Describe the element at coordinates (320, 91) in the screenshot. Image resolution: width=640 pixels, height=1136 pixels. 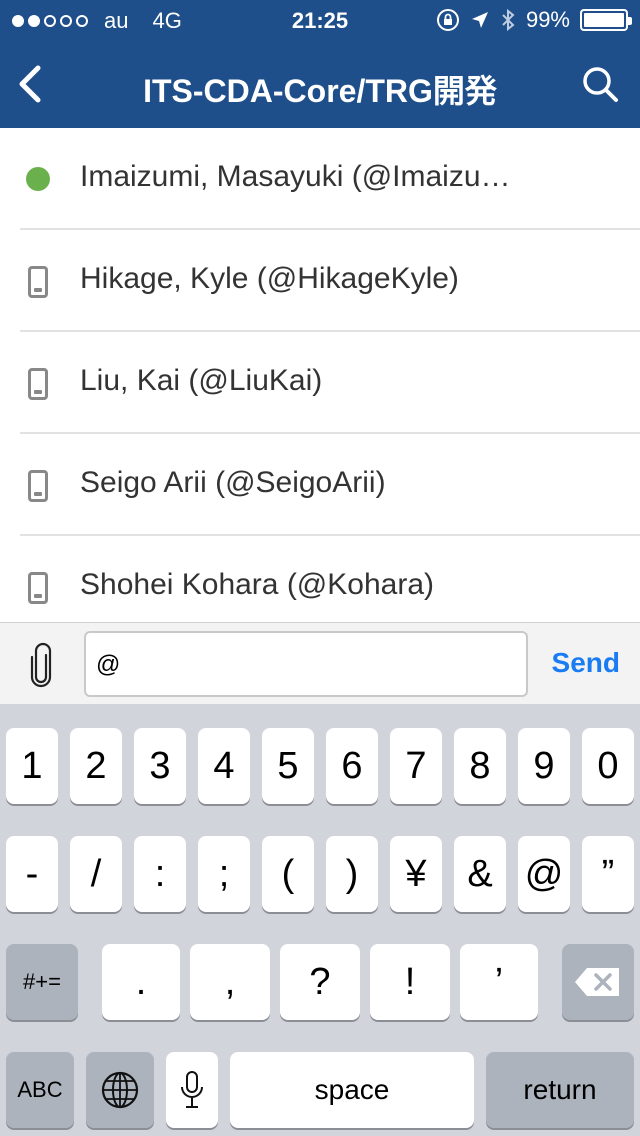
I see `page-title: ITS-CDA-Core/TRG開発` at that location.